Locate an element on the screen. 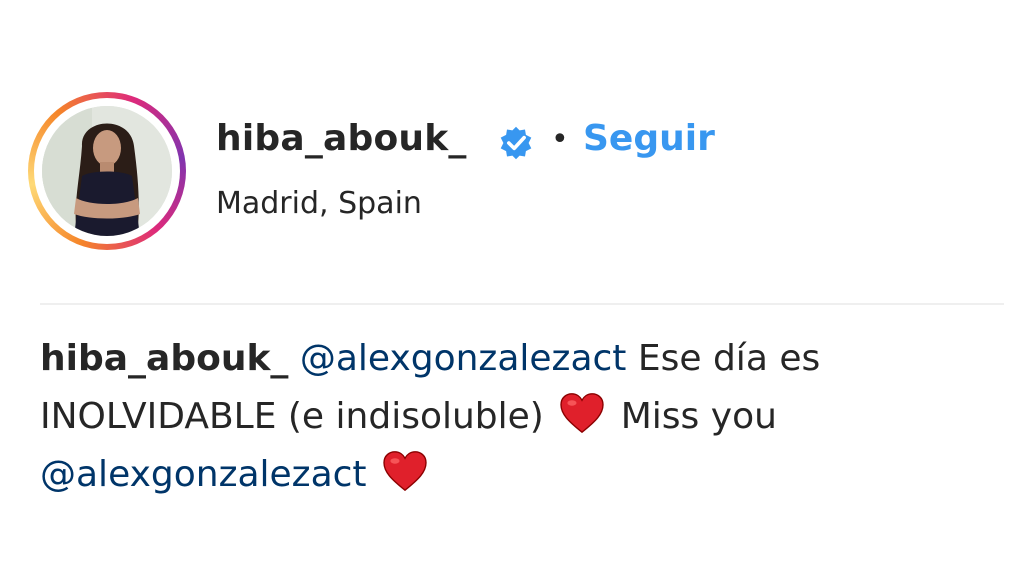 The image size is (1024, 576). avatar is located at coordinates (107, 171).